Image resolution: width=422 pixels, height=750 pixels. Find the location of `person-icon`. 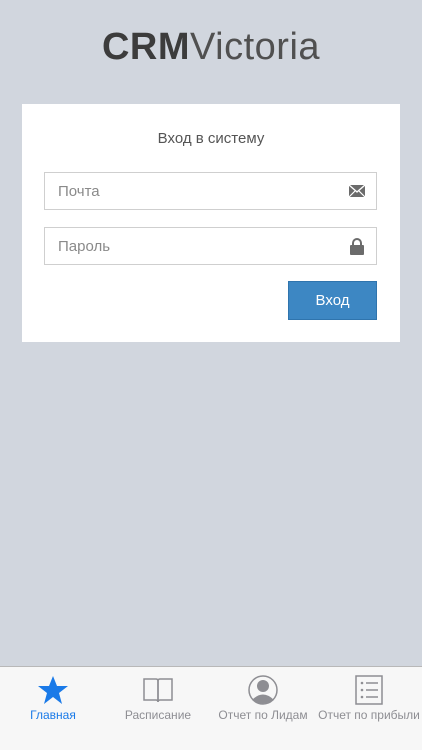

person-icon is located at coordinates (263, 690).